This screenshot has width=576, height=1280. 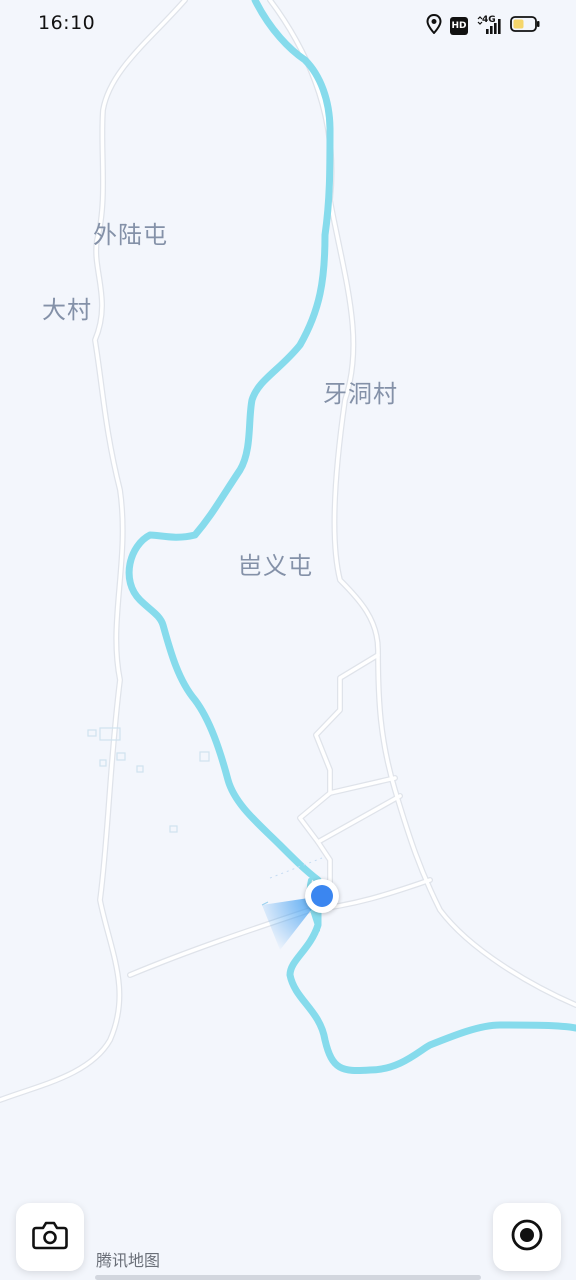 What do you see at coordinates (489, 25) in the screenshot?
I see `signal-icon: 4G` at bounding box center [489, 25].